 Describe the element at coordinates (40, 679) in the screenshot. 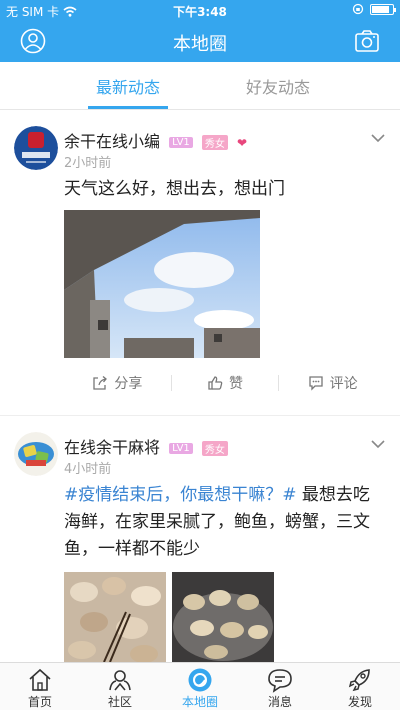

I see `home-icon` at that location.